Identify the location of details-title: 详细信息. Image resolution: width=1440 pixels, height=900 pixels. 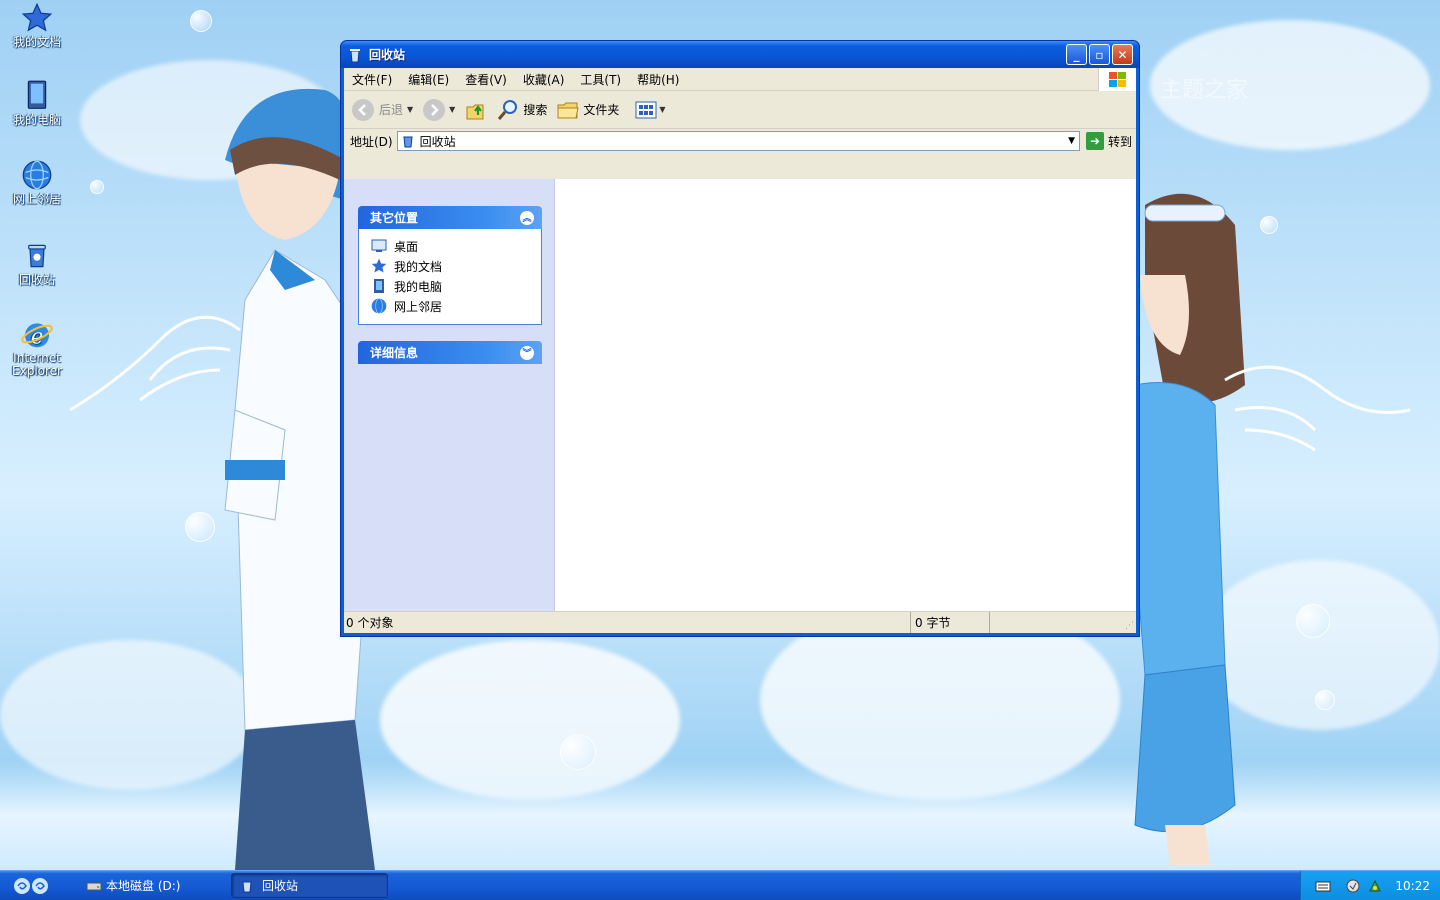
(394, 353).